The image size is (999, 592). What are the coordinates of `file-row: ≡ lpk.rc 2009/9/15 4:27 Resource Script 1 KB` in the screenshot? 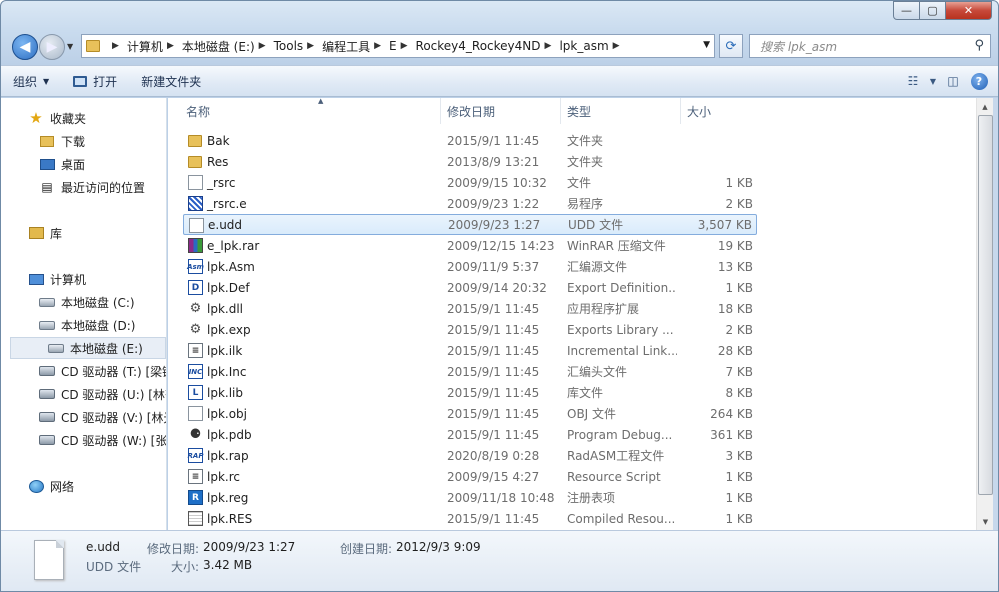 It's located at (470, 476).